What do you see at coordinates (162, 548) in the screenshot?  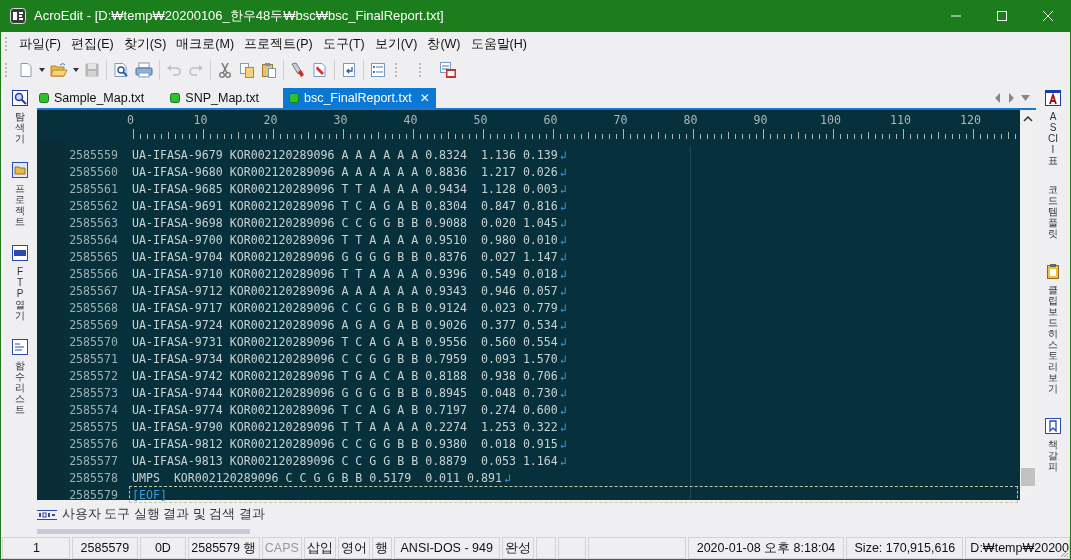 I see `status-field: 0D` at bounding box center [162, 548].